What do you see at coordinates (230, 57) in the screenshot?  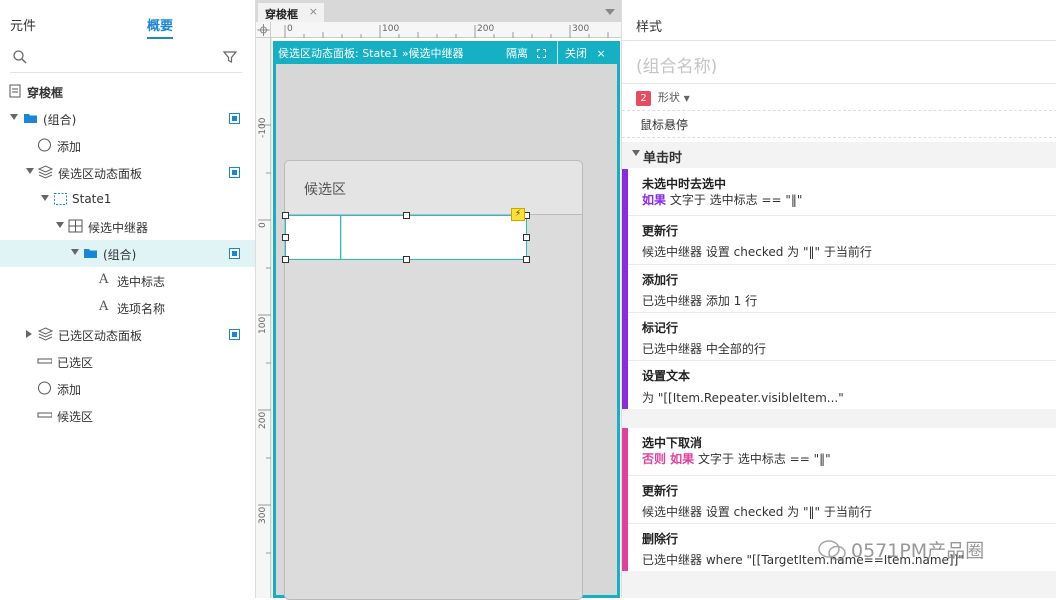 I see `filter-icon` at bounding box center [230, 57].